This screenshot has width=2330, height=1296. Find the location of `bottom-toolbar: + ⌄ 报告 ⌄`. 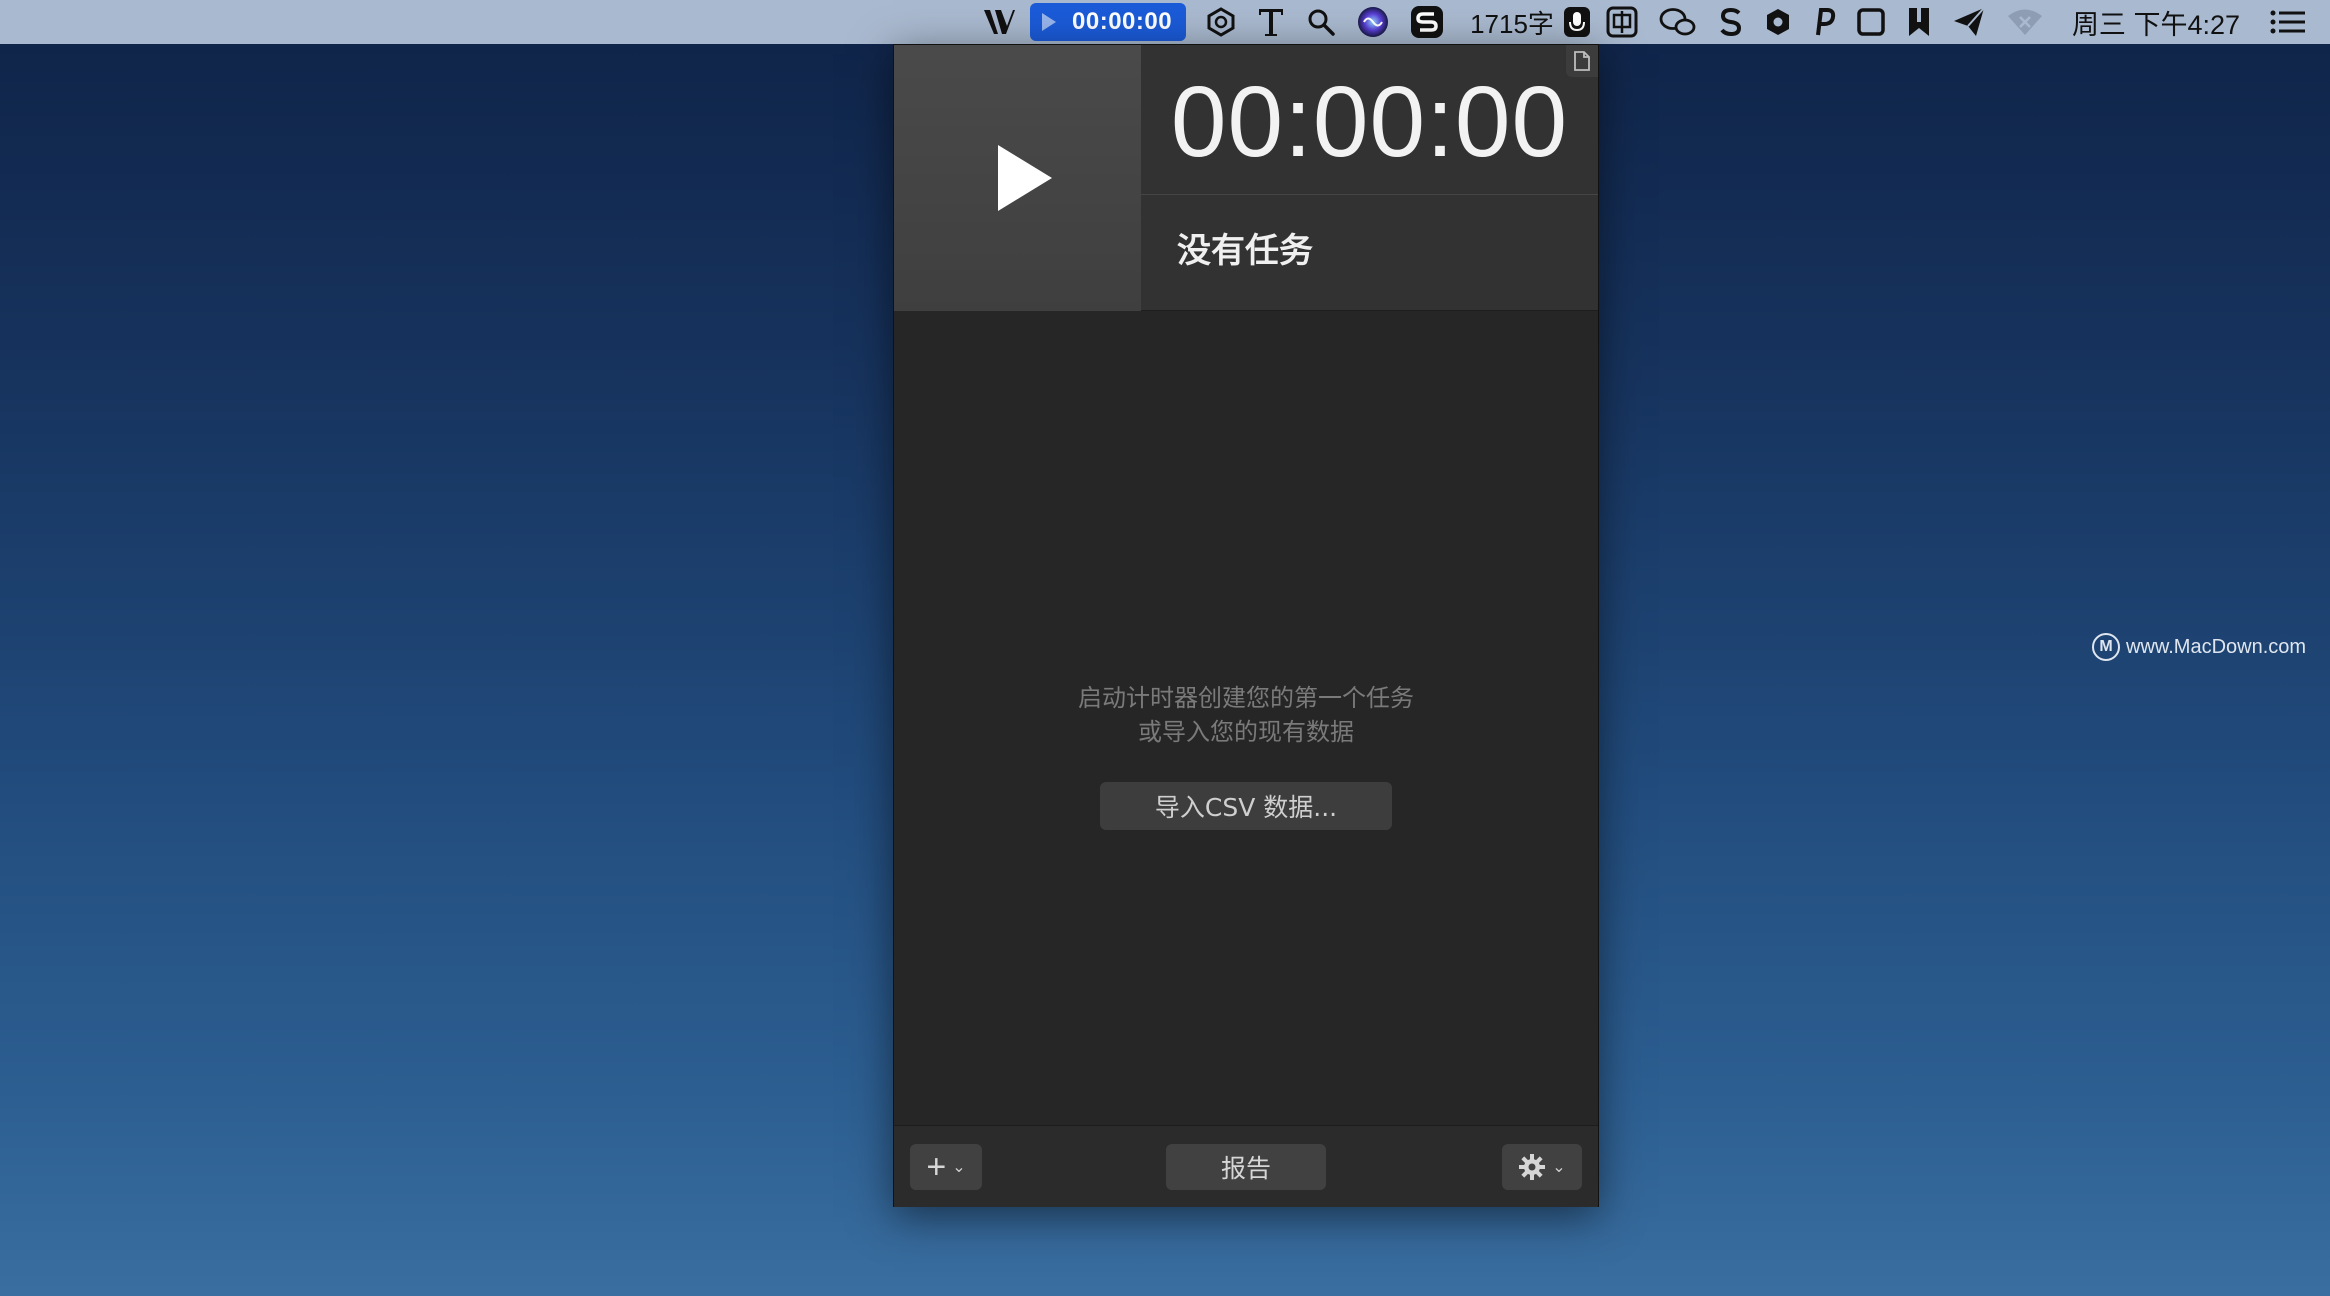

bottom-toolbar: + ⌄ 报告 ⌄ is located at coordinates (1246, 1166).